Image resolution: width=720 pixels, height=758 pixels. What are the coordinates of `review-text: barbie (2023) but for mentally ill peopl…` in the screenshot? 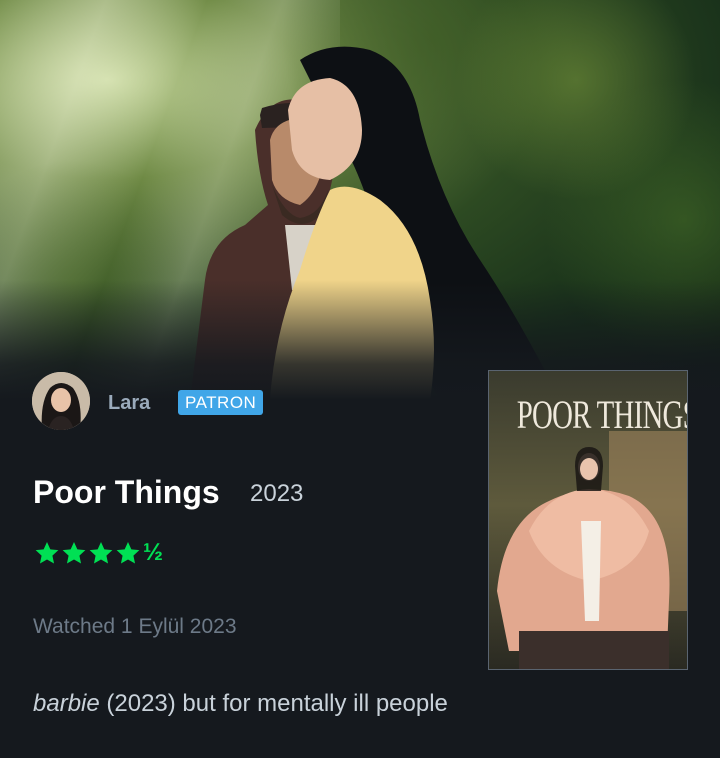 It's located at (240, 704).